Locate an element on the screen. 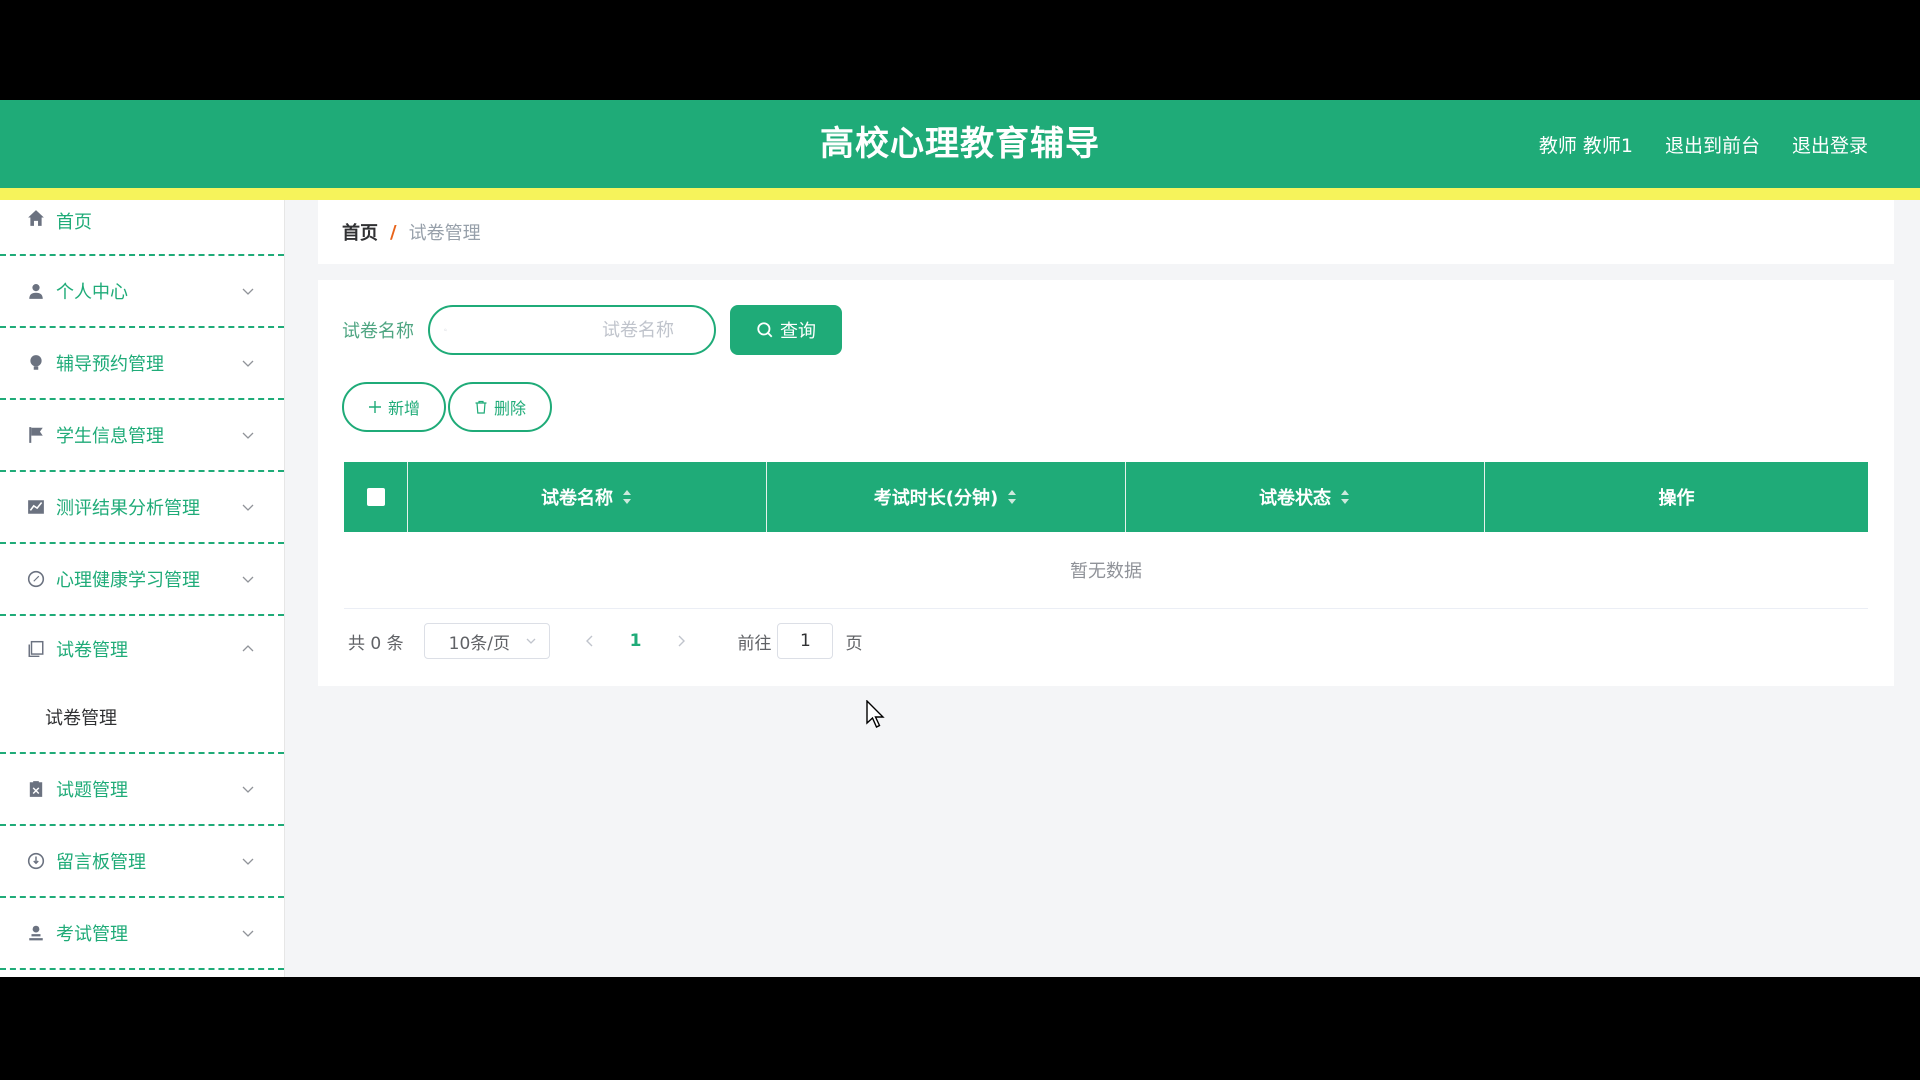 This screenshot has height=1080, width=1920. message-icon is located at coordinates (36, 861).